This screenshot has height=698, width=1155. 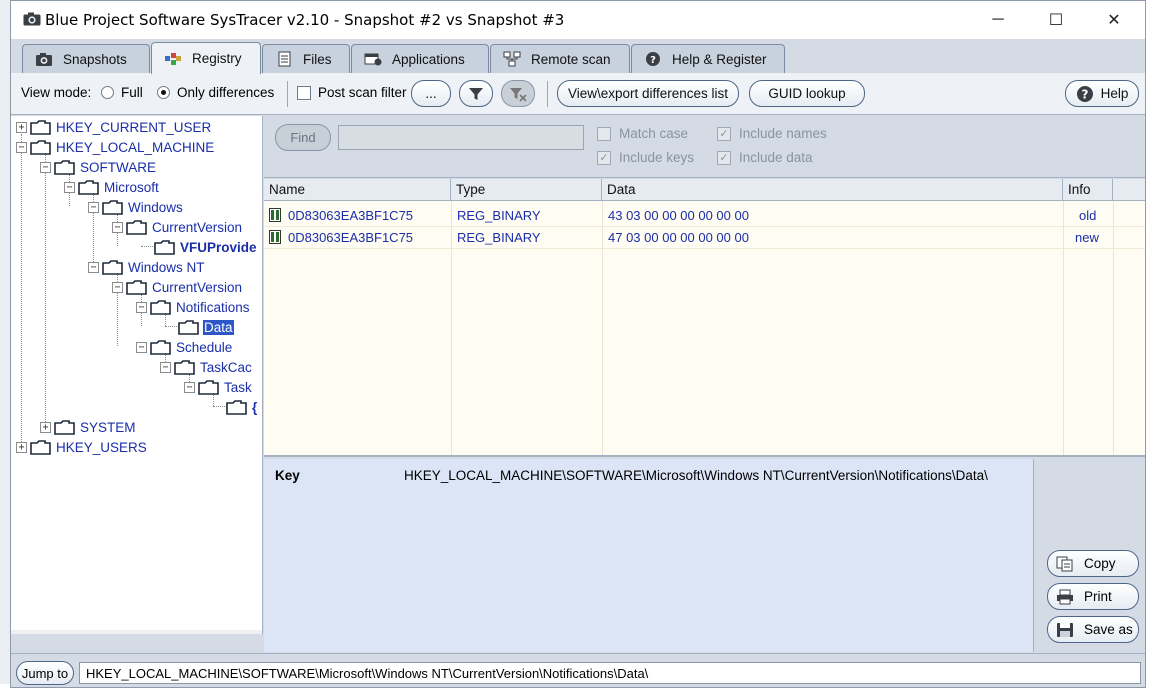 I want to click on tree-node-schedule: − Schedule, so click(x=184, y=347).